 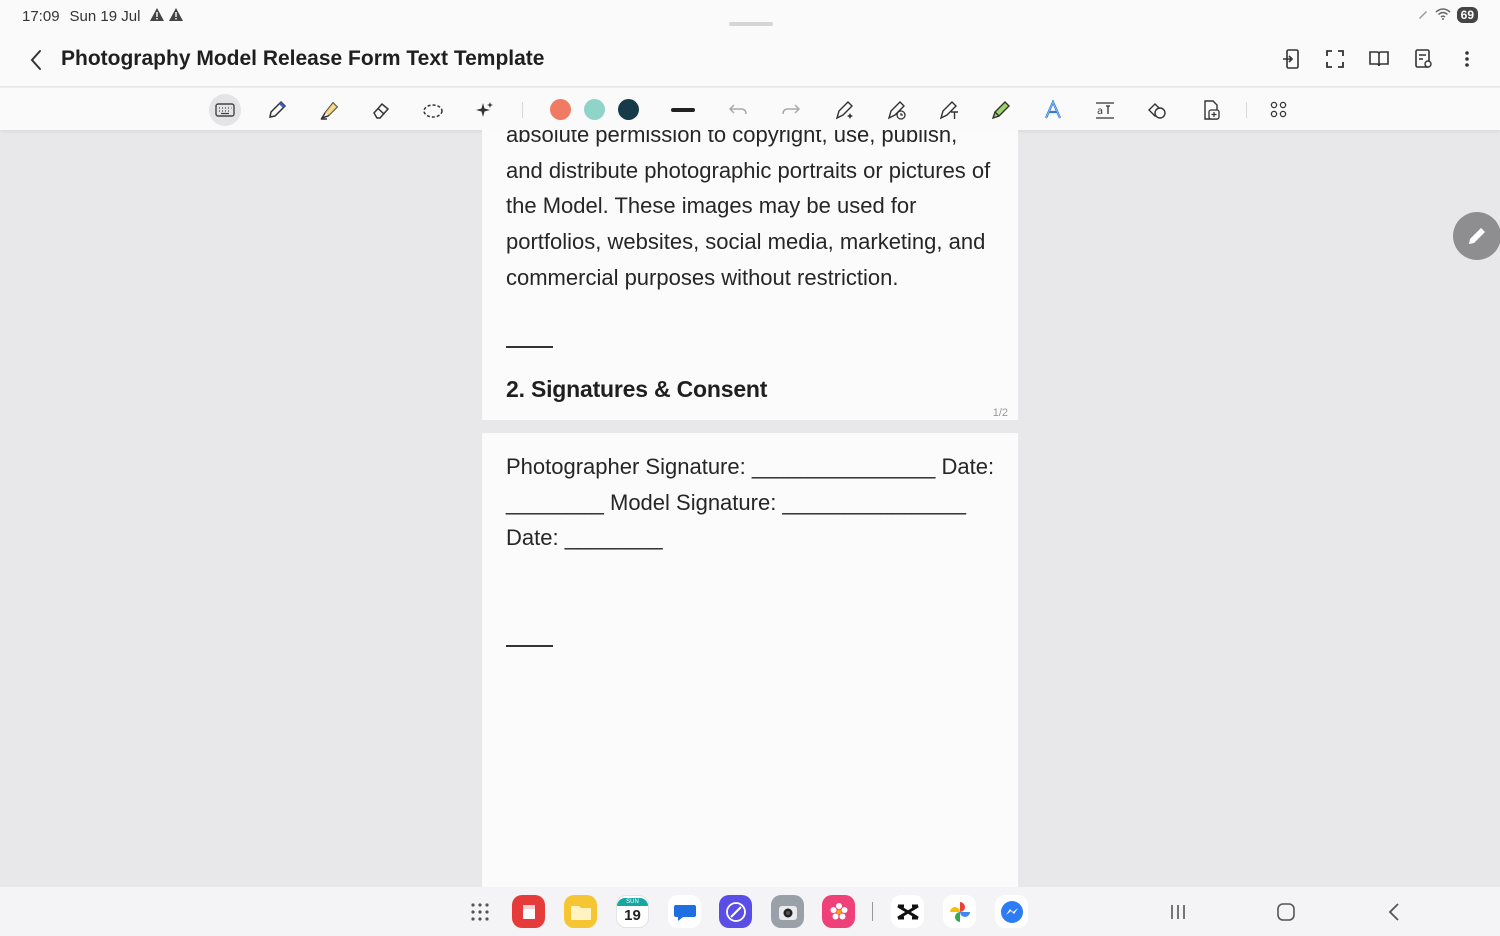 I want to click on status-right: 69, so click(x=1447, y=15).